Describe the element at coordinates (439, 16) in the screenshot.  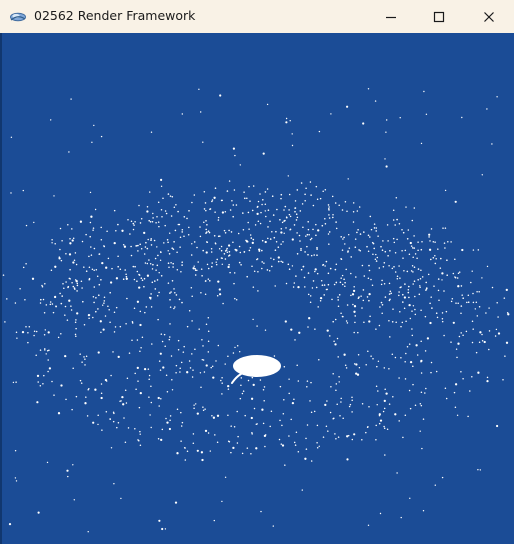
I see `maximize-button` at that location.